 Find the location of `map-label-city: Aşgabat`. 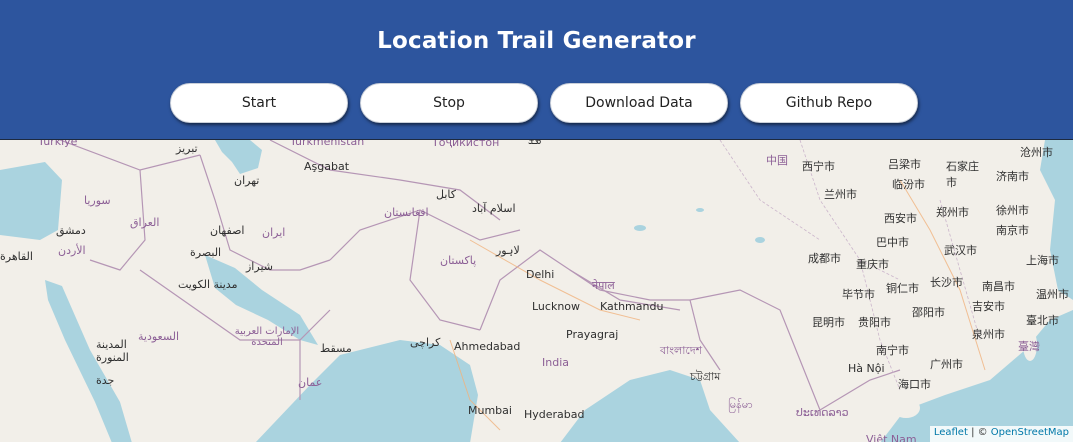

map-label-city: Aşgabat is located at coordinates (327, 166).